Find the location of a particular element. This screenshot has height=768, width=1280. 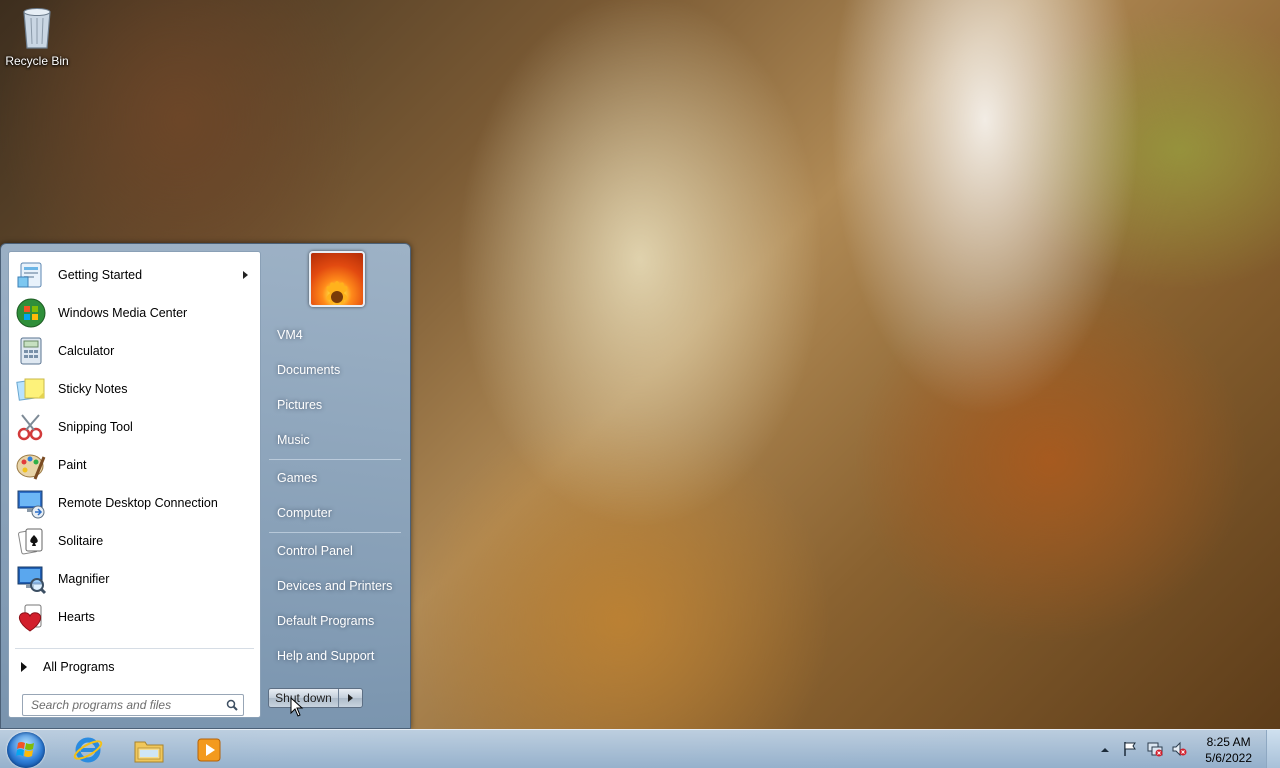

program-label: Snipping Tool is located at coordinates (95, 427).